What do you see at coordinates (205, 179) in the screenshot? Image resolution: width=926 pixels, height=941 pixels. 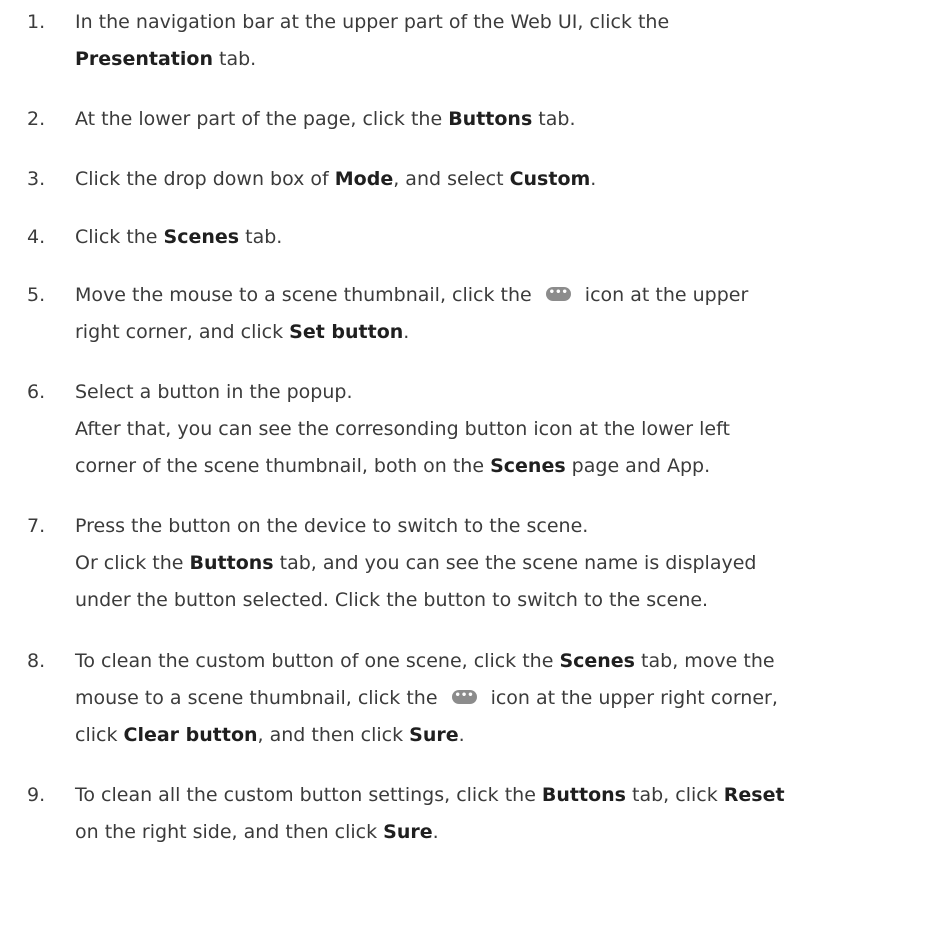 I see `text-run: Click the drop down box of` at bounding box center [205, 179].